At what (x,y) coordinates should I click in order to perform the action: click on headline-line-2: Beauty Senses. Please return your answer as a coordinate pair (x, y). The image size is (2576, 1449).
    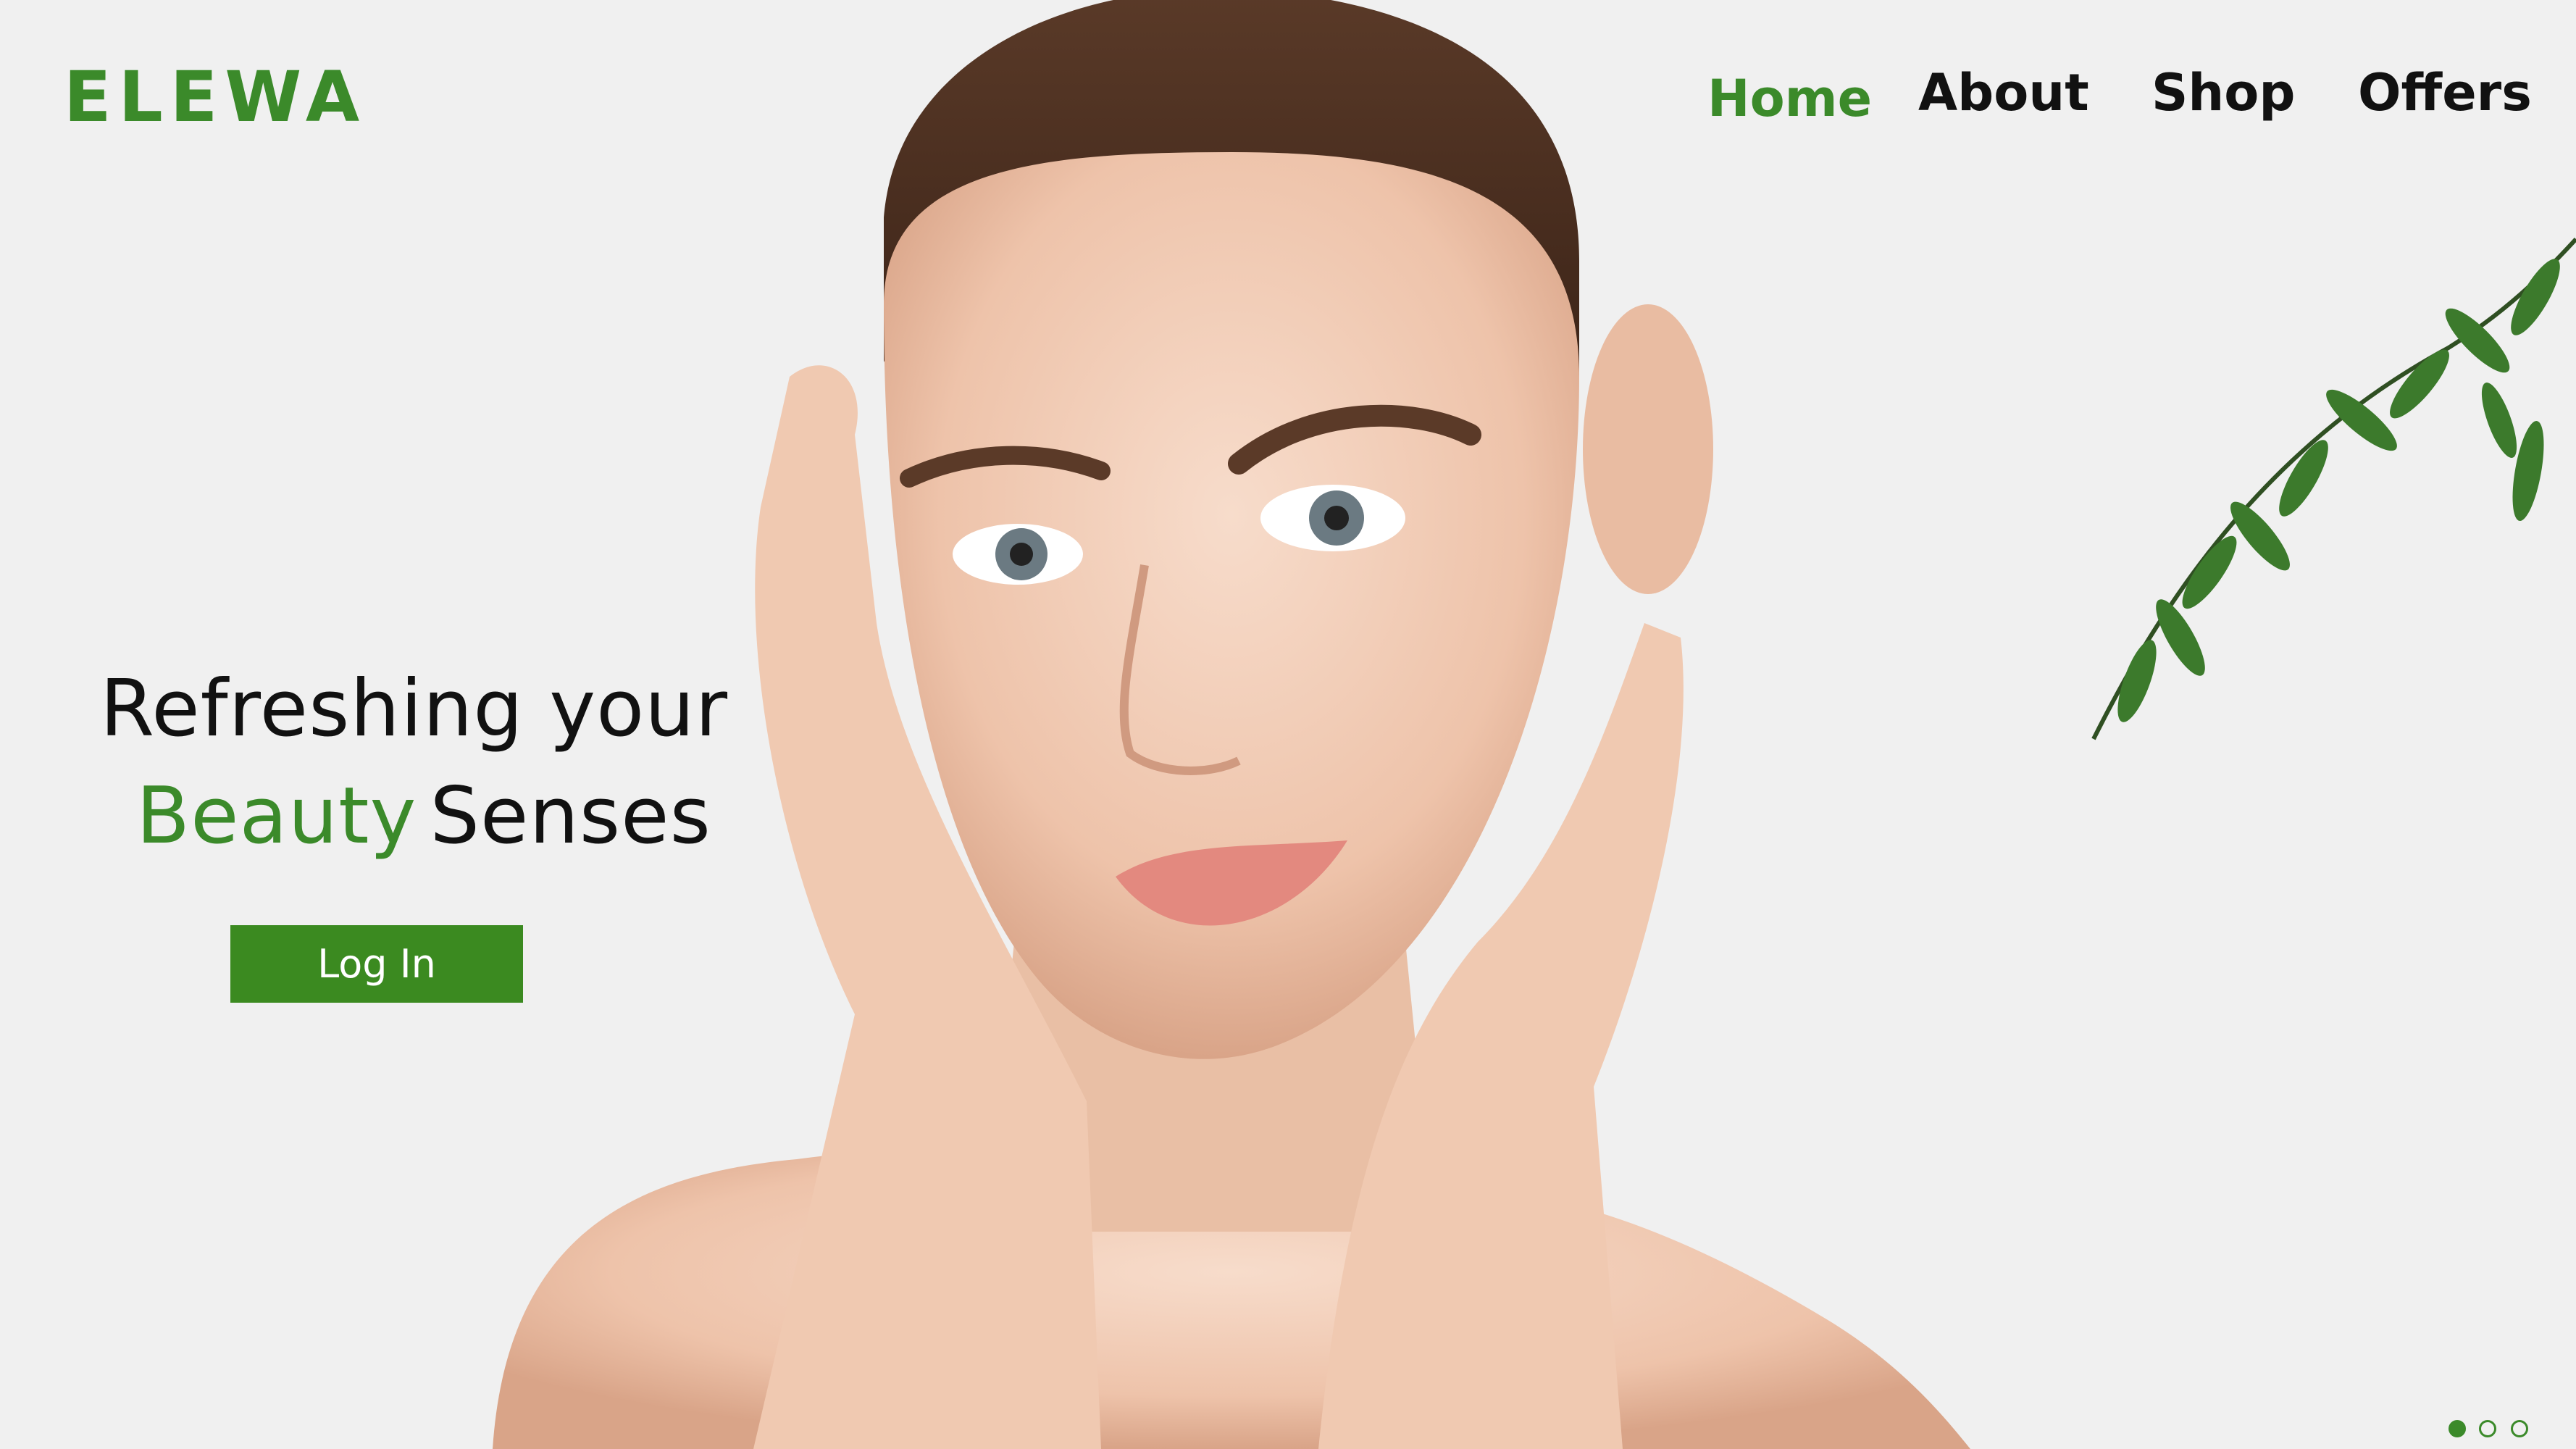
    Looking at the image, I should click on (426, 816).